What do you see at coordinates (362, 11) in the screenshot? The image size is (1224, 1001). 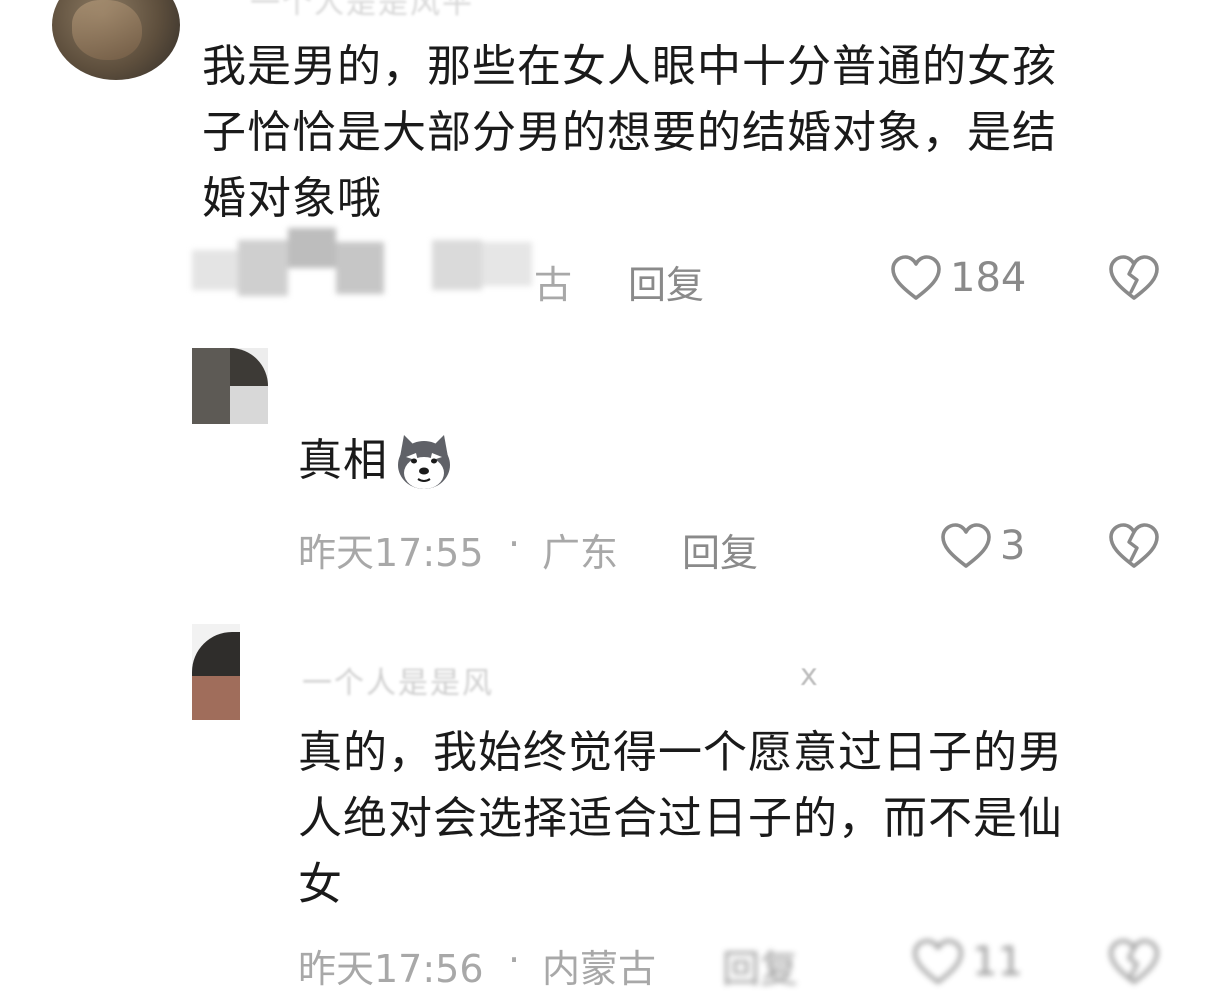 I see `username: 一个人是是风平` at bounding box center [362, 11].